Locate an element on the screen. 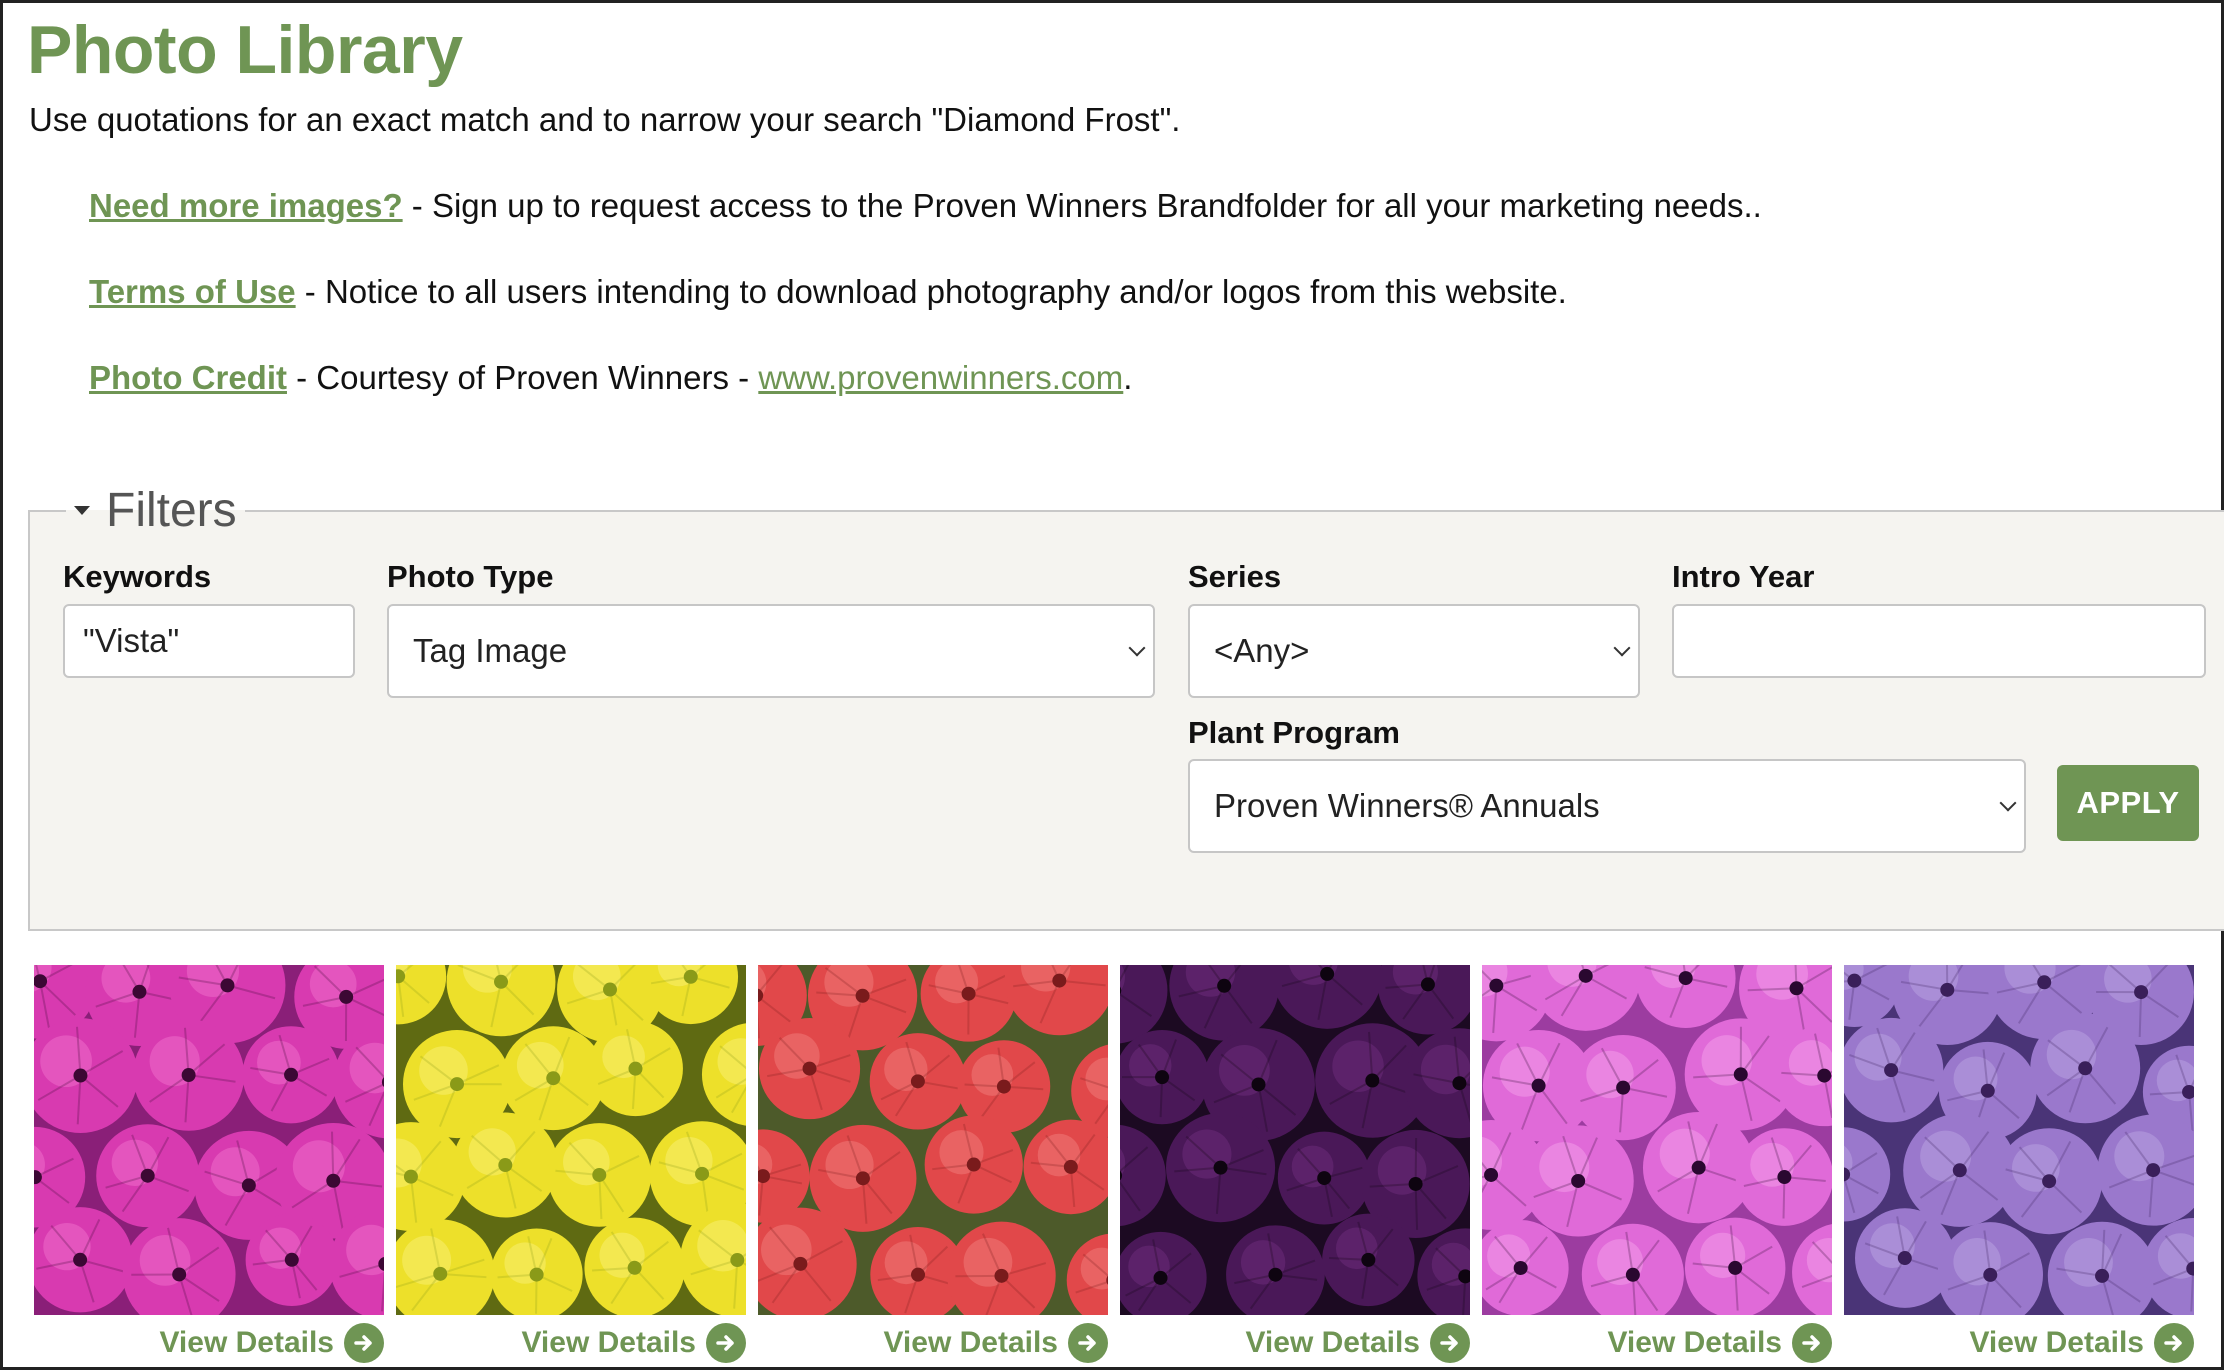 The image size is (2224, 1370). caret-down-icon is located at coordinates (82, 510).